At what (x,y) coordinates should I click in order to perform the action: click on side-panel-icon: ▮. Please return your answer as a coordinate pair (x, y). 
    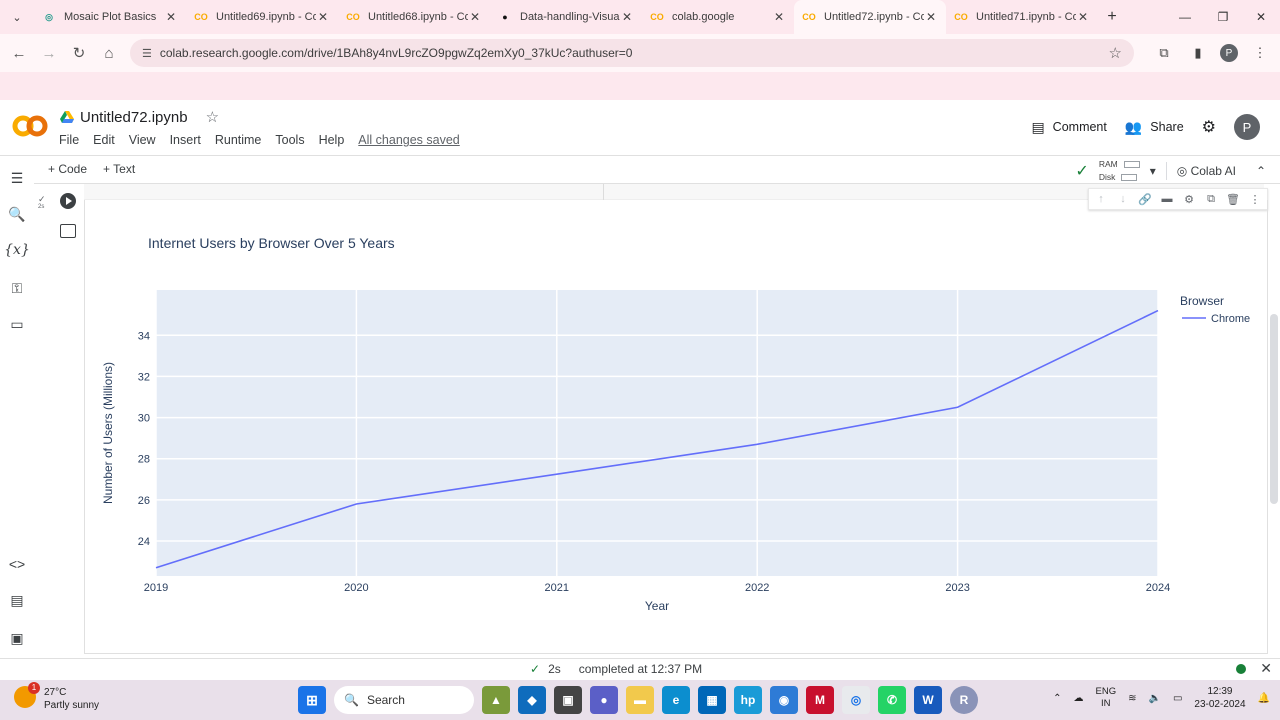
    Looking at the image, I should click on (1198, 53).